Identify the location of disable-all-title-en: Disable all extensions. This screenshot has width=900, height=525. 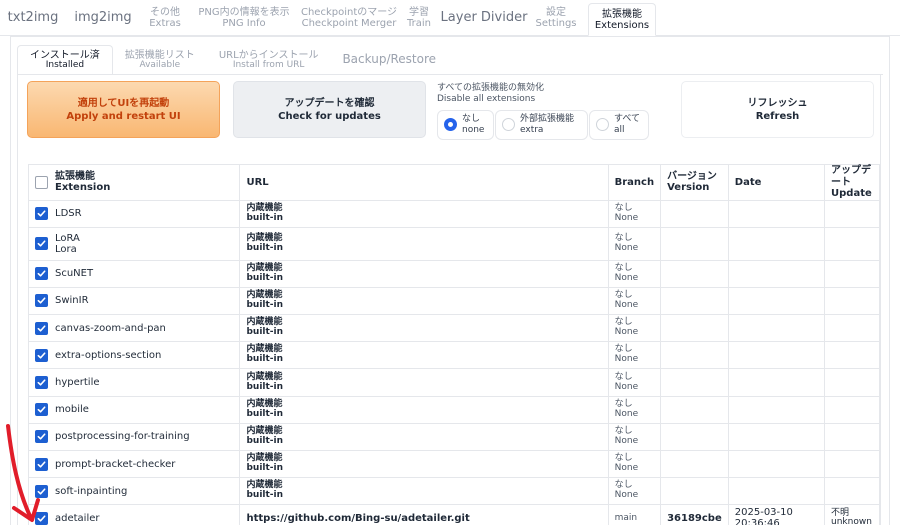
(486, 98).